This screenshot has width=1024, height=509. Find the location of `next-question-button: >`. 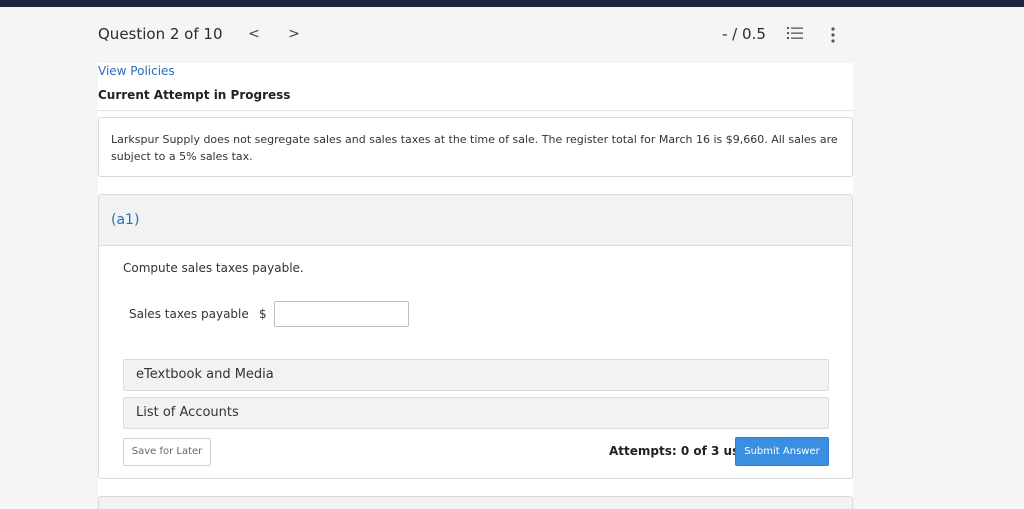

next-question-button: > is located at coordinates (294, 34).